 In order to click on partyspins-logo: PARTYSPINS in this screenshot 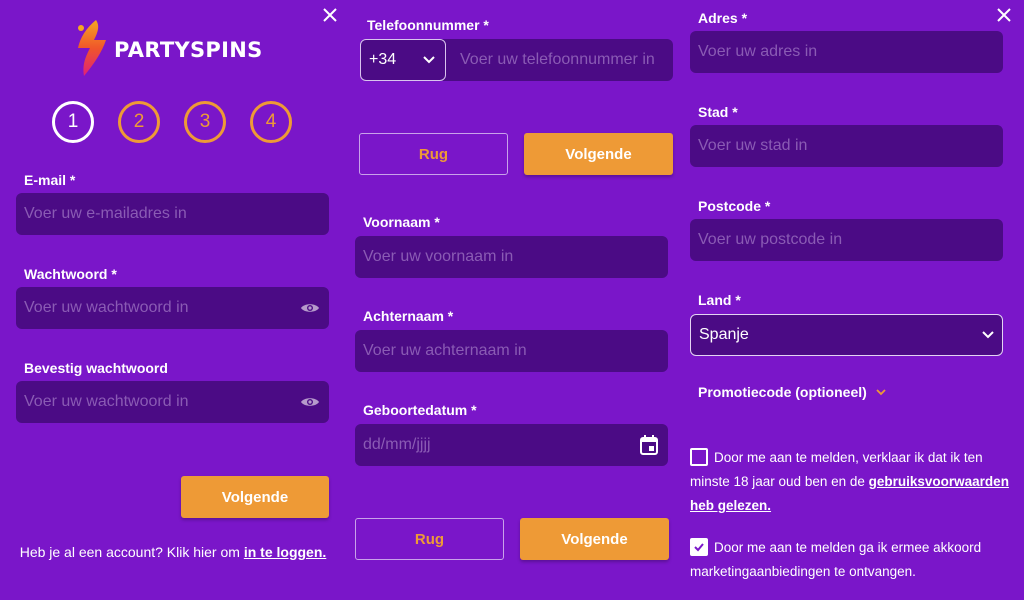, I will do `click(172, 48)`.